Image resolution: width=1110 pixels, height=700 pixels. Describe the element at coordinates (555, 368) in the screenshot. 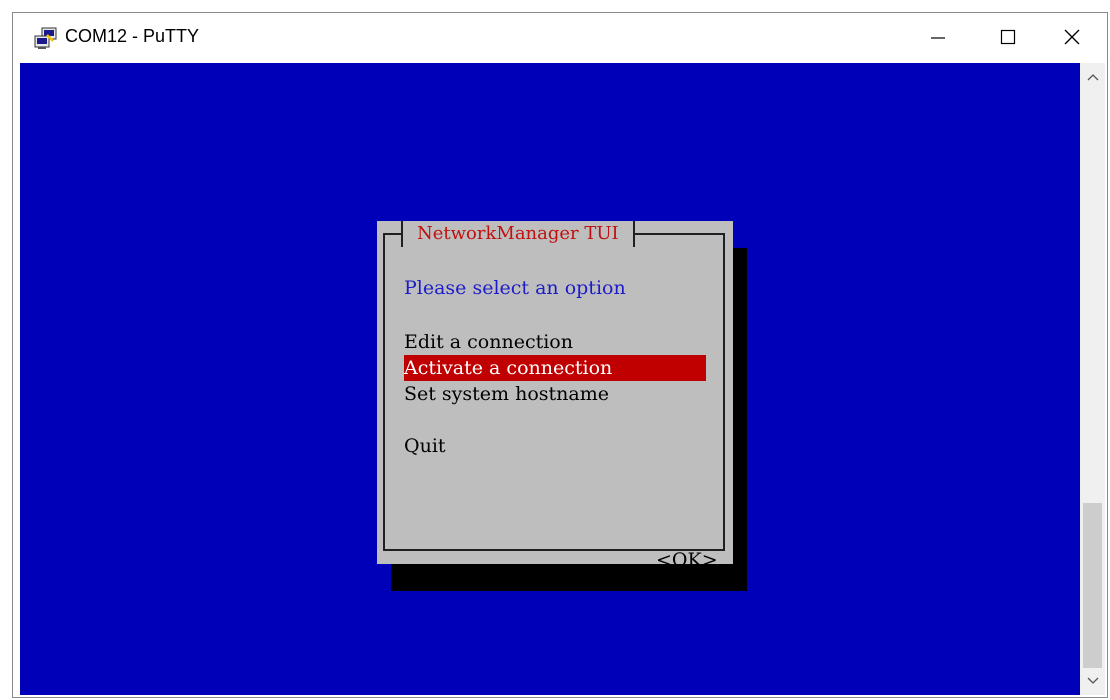

I see `menu-item-activate-connection: Activate a connection` at that location.